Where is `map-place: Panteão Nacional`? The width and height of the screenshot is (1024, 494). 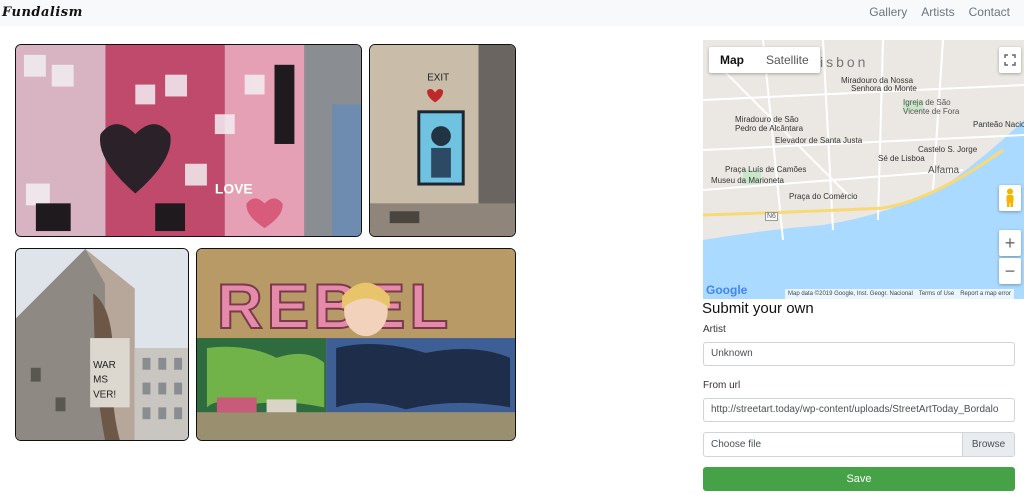 map-place: Panteão Nacional is located at coordinates (998, 124).